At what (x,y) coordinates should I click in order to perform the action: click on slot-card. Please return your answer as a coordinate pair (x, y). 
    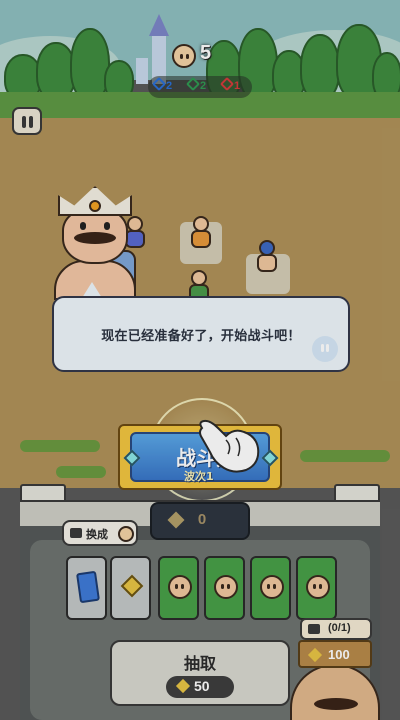
    Looking at the image, I should click on (86, 588).